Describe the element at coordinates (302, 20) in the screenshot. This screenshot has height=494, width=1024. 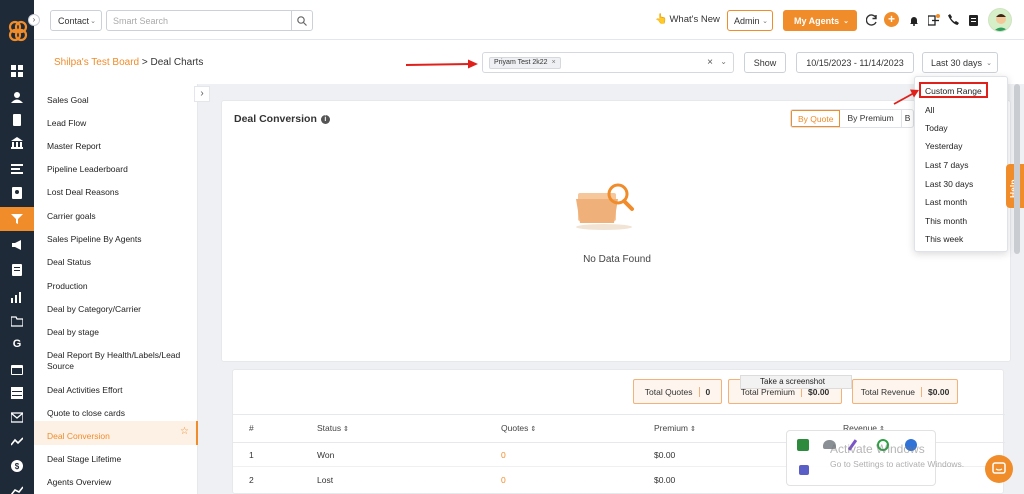
I see `search-button` at that location.